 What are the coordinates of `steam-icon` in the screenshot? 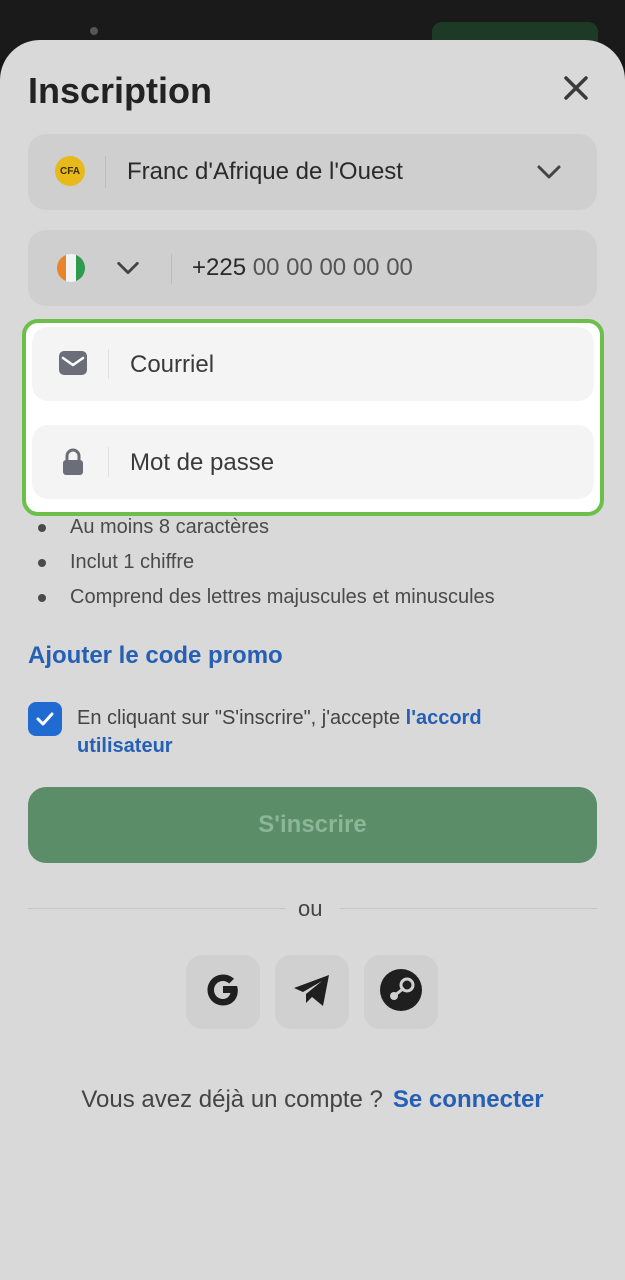 It's located at (401, 992).